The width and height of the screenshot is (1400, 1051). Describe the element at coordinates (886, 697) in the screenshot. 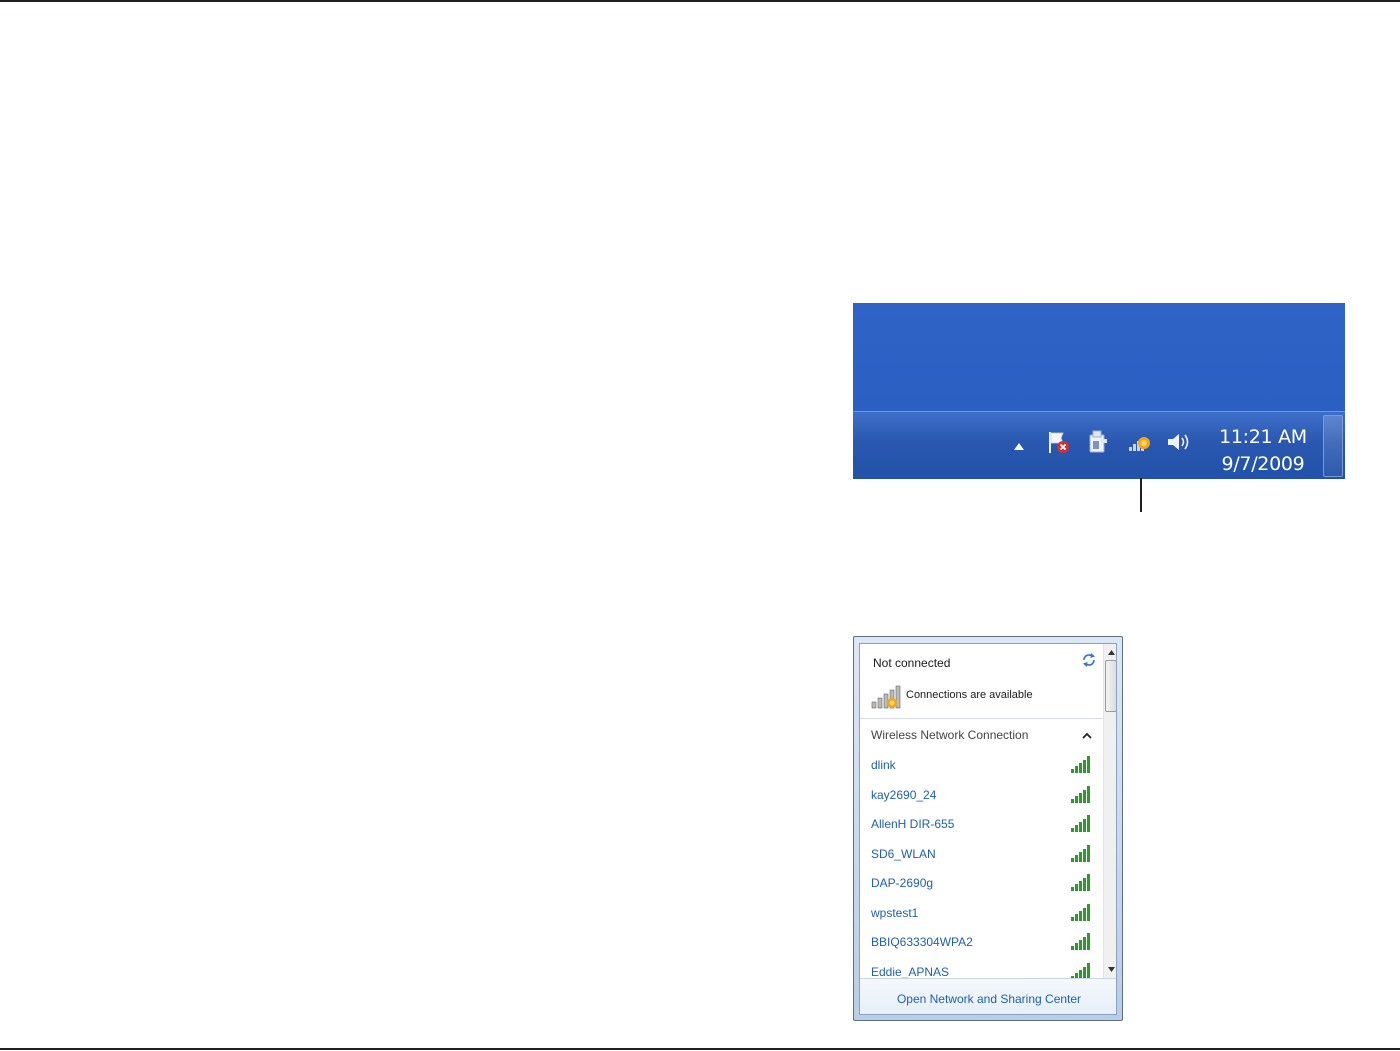

I see `connections-available-icon` at that location.